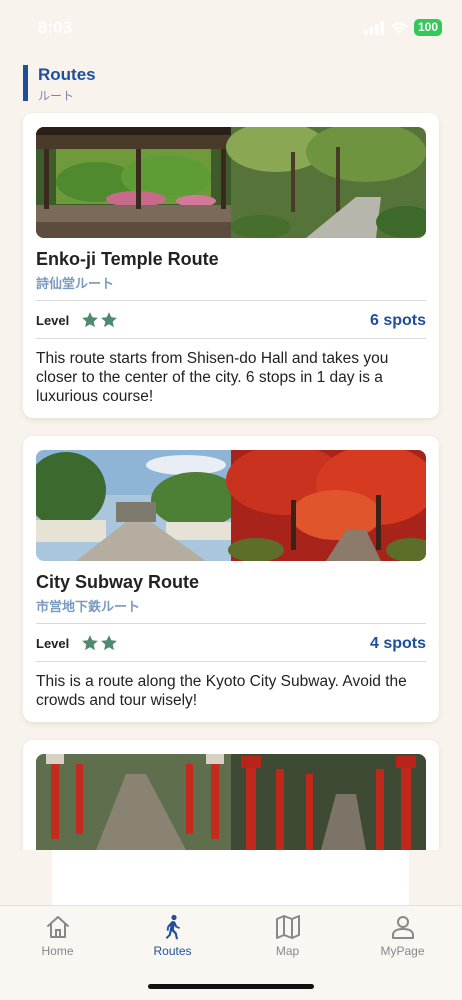 Image resolution: width=462 pixels, height=1000 pixels. What do you see at coordinates (118, 582) in the screenshot?
I see `route-title: City Subway Route` at bounding box center [118, 582].